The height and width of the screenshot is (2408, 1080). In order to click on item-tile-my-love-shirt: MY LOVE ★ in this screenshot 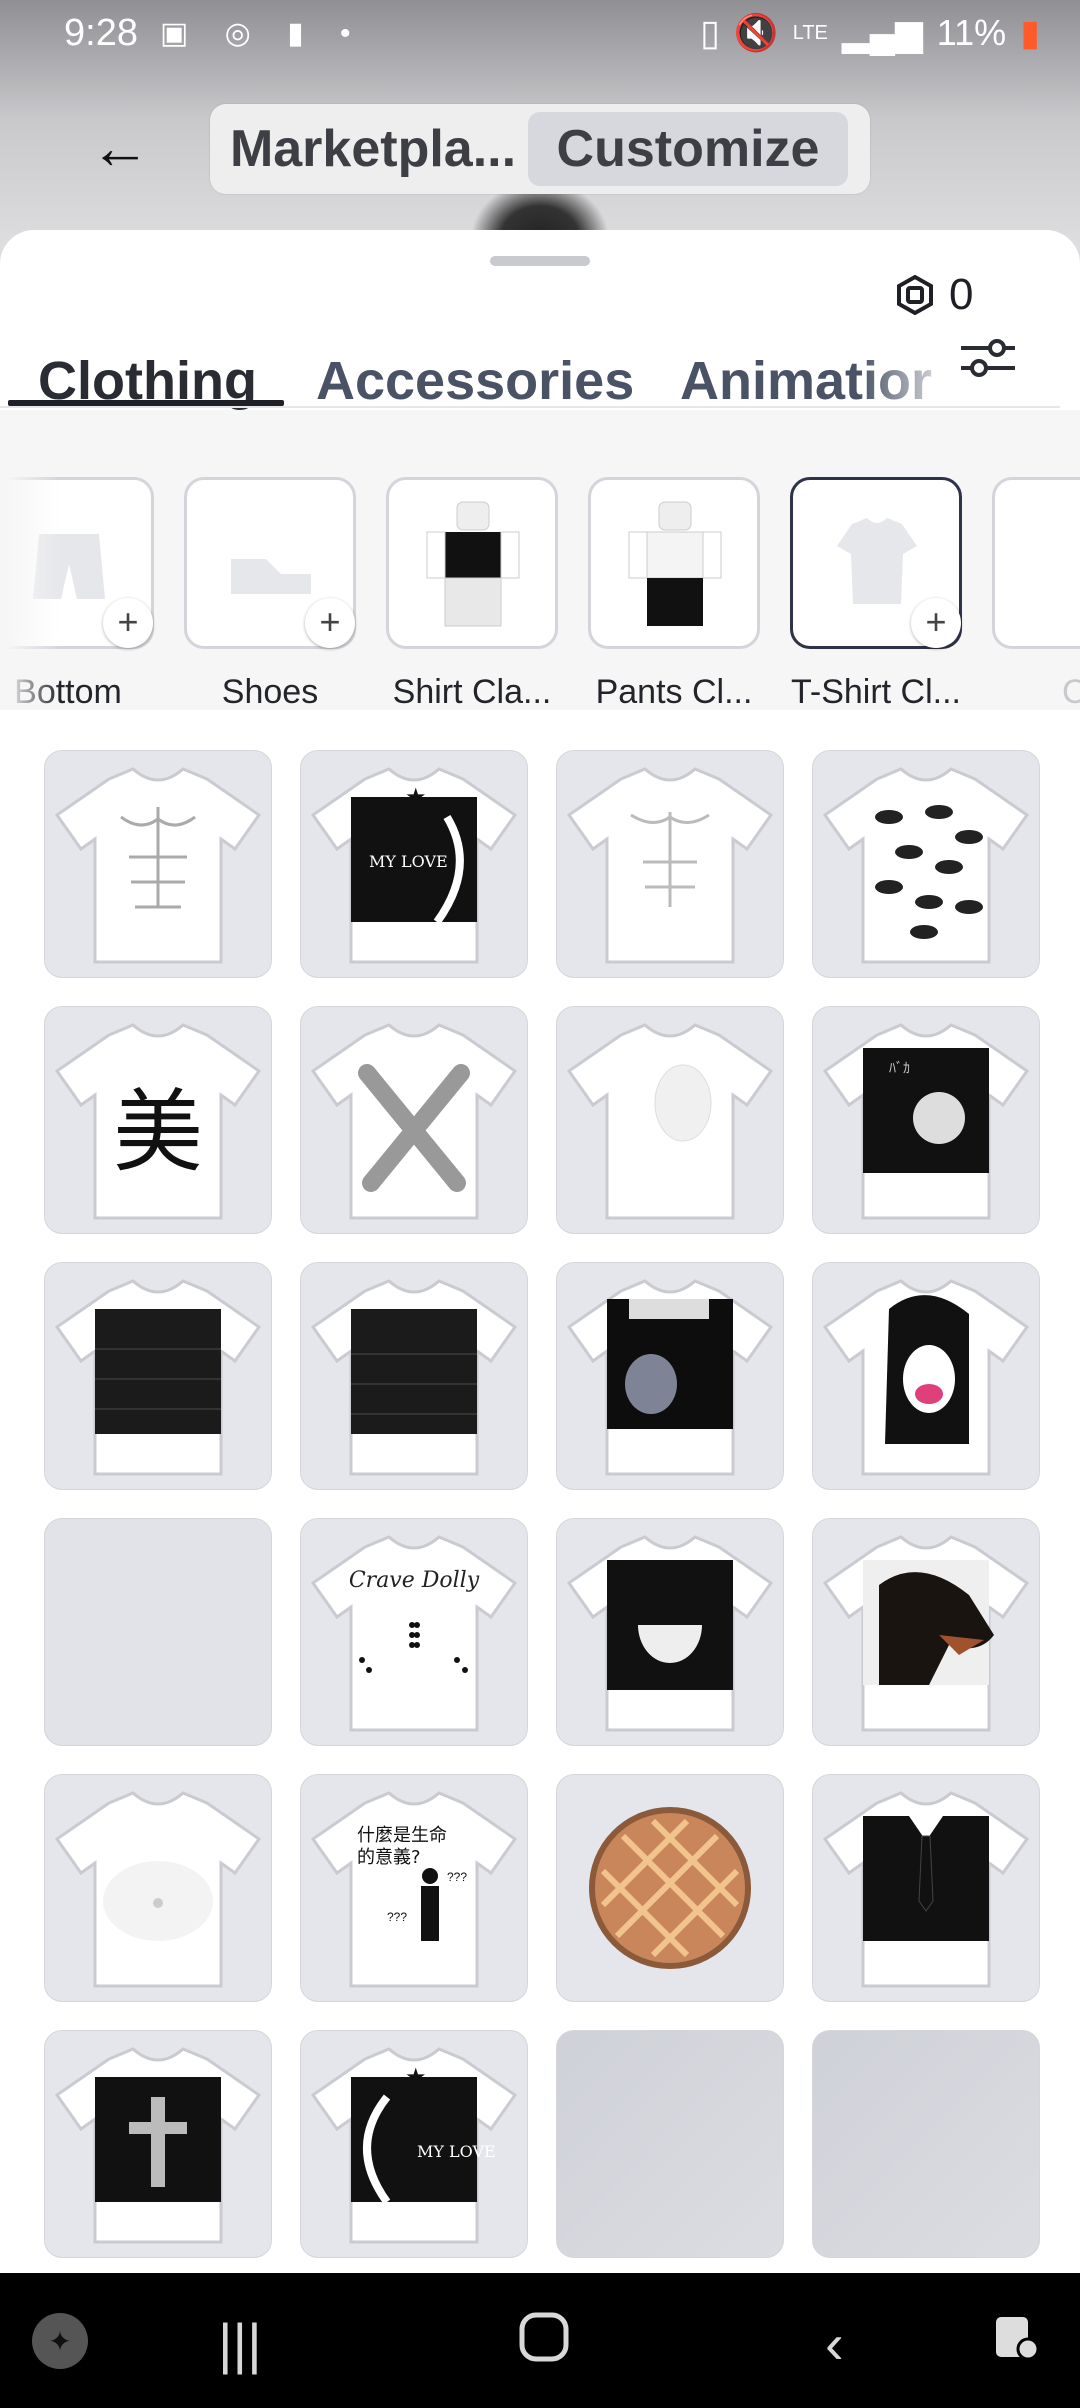, I will do `click(414, 864)`.